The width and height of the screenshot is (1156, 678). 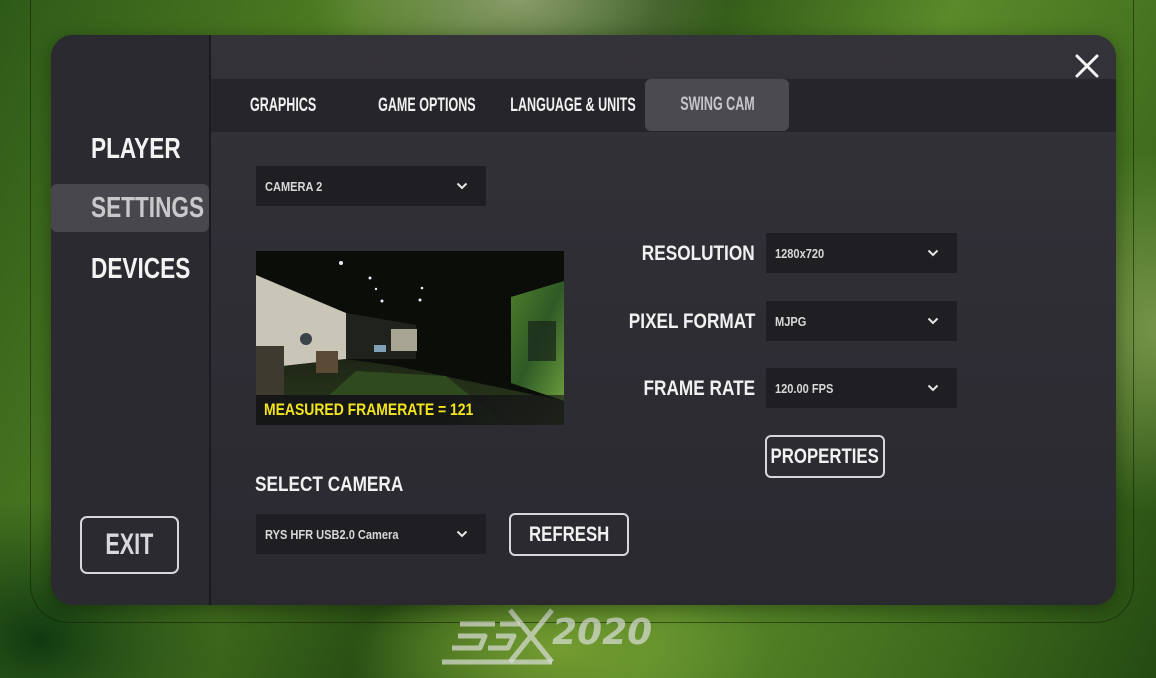 I want to click on tab-label: LANGUAGE & UNITS, so click(x=573, y=105).